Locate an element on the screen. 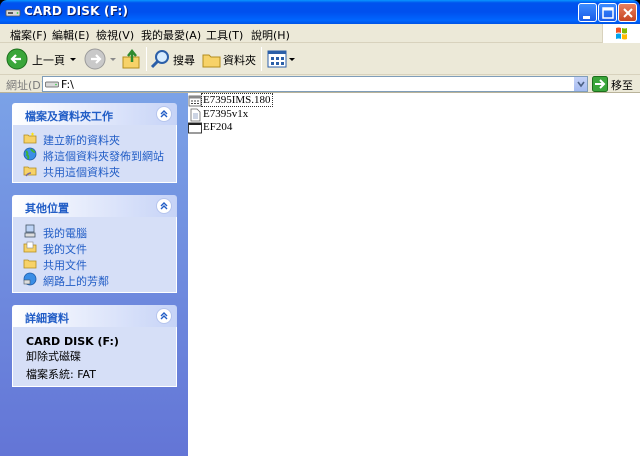  file-item: E7395v1x is located at coordinates (223, 115).